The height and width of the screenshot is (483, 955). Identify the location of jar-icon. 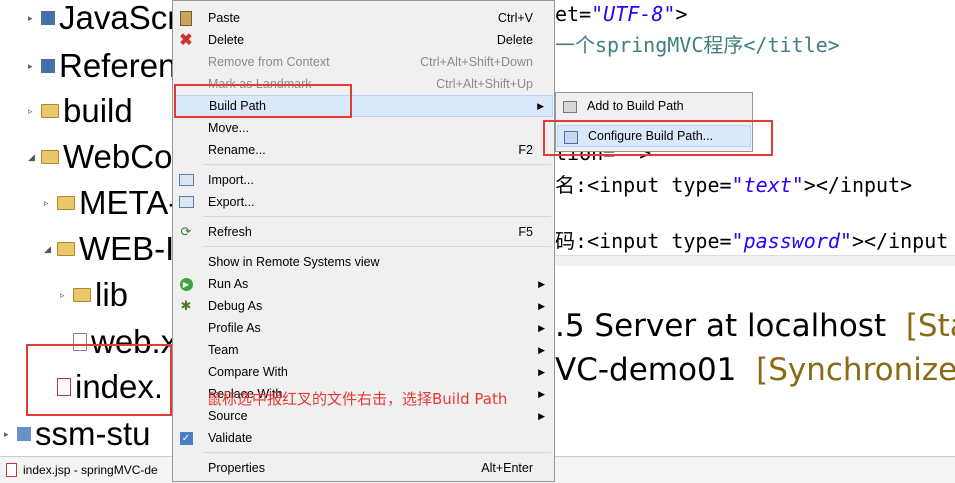
(569, 106).